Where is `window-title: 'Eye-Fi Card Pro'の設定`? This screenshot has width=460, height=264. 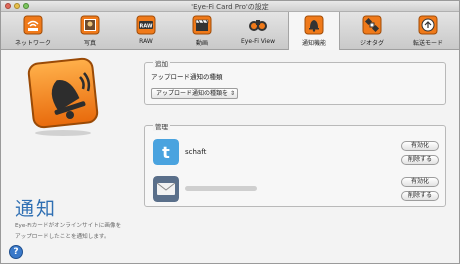 window-title: 'Eye-Fi Card Pro'の設定 is located at coordinates (230, 7).